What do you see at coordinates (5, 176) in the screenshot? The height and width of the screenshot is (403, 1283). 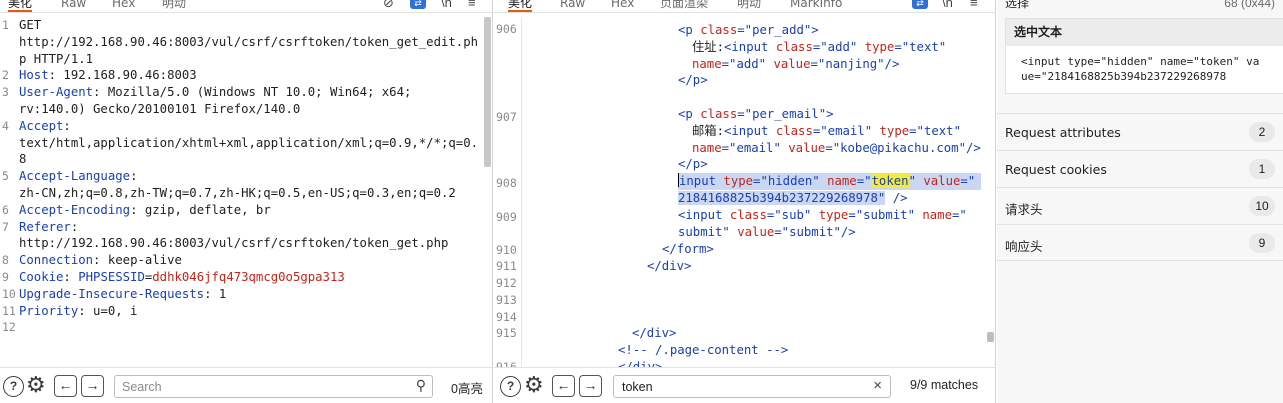 I see `line-number: 5` at bounding box center [5, 176].